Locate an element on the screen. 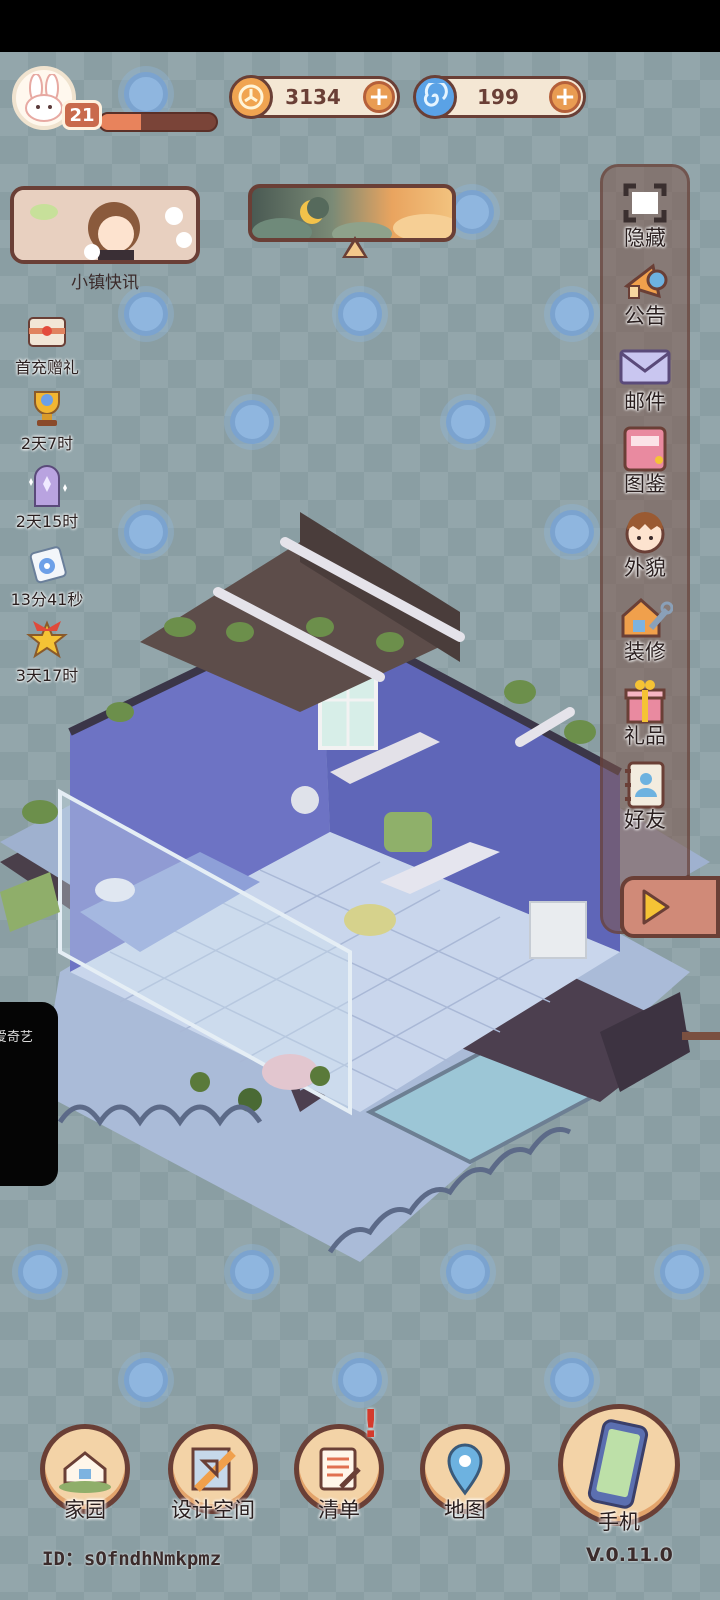 This screenshot has width=720, height=1600. add-gems-button: + is located at coordinates (565, 97).